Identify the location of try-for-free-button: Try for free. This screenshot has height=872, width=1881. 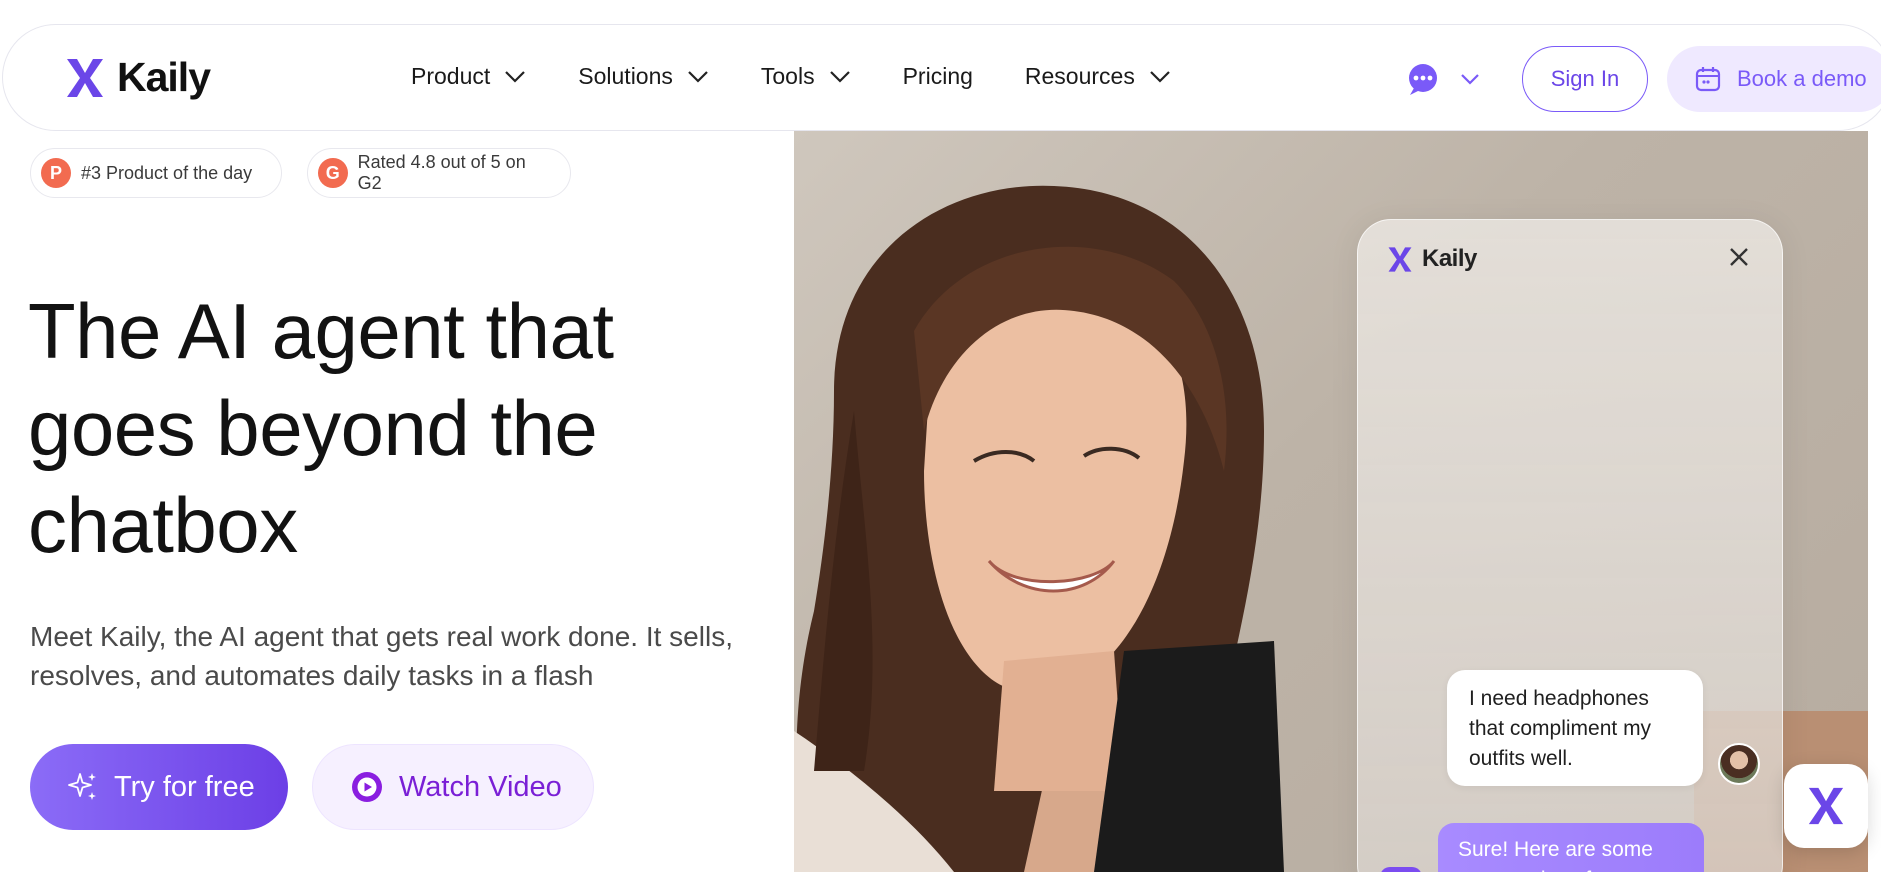
(159, 787).